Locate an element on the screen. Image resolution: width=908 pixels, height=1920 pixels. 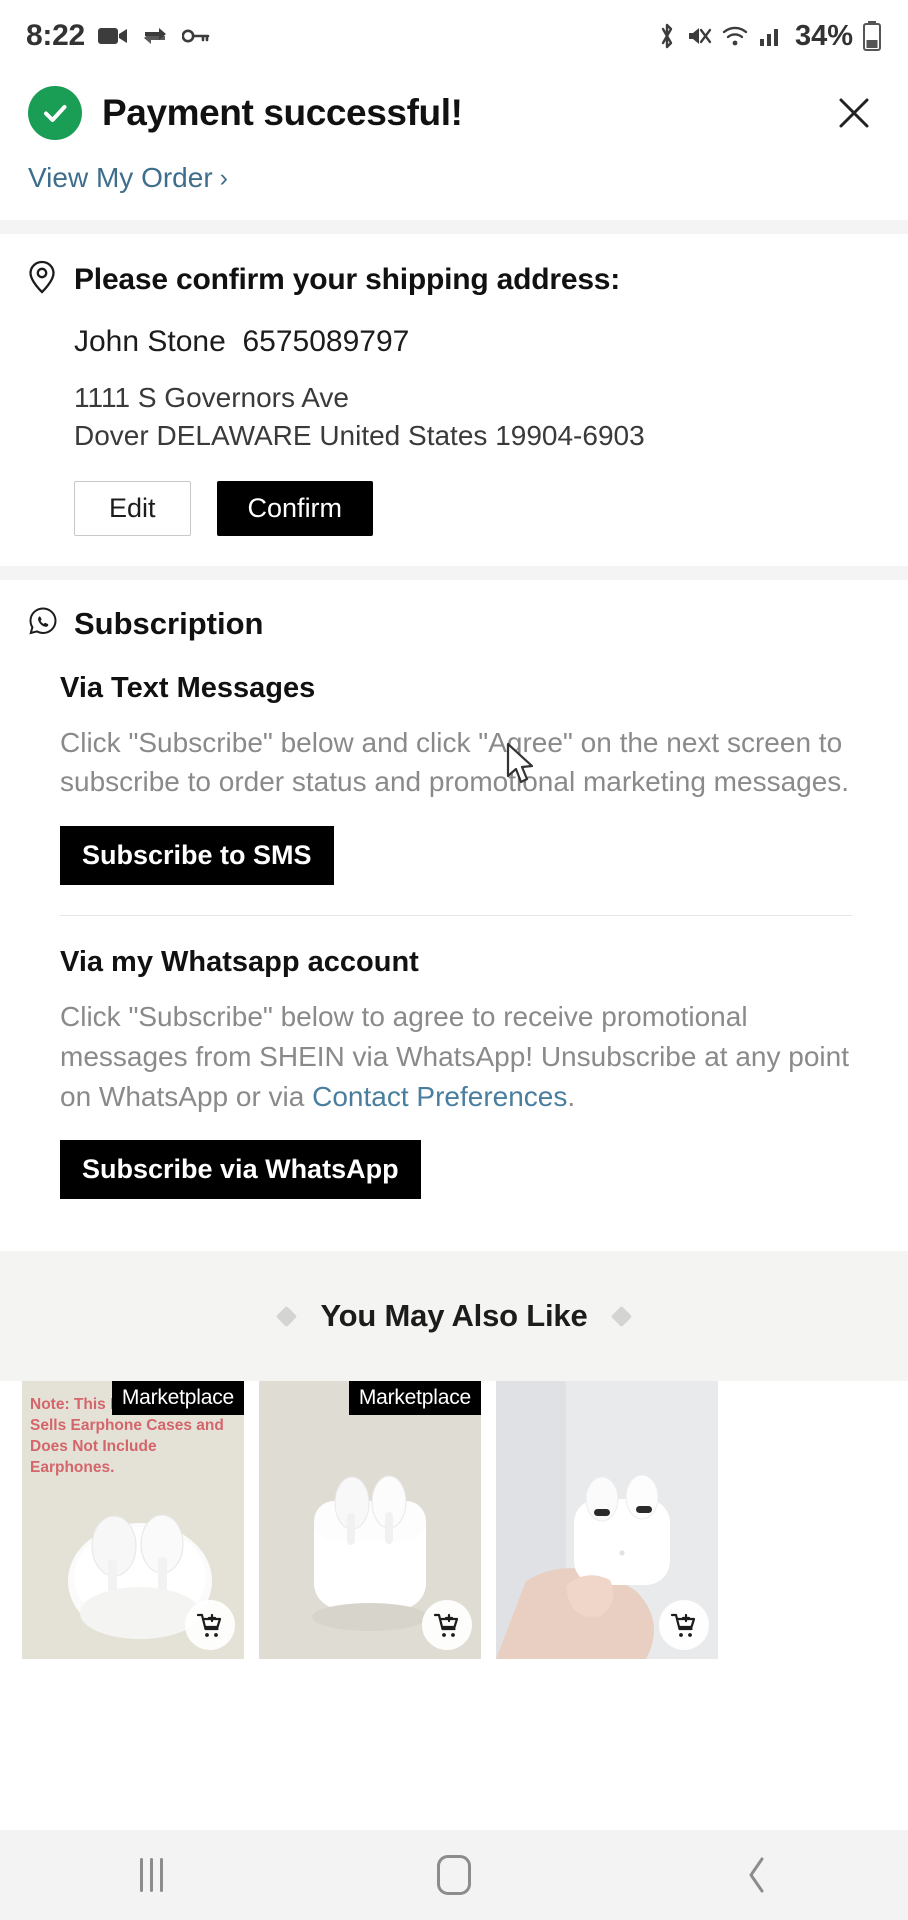
home-icon is located at coordinates (454, 1875).